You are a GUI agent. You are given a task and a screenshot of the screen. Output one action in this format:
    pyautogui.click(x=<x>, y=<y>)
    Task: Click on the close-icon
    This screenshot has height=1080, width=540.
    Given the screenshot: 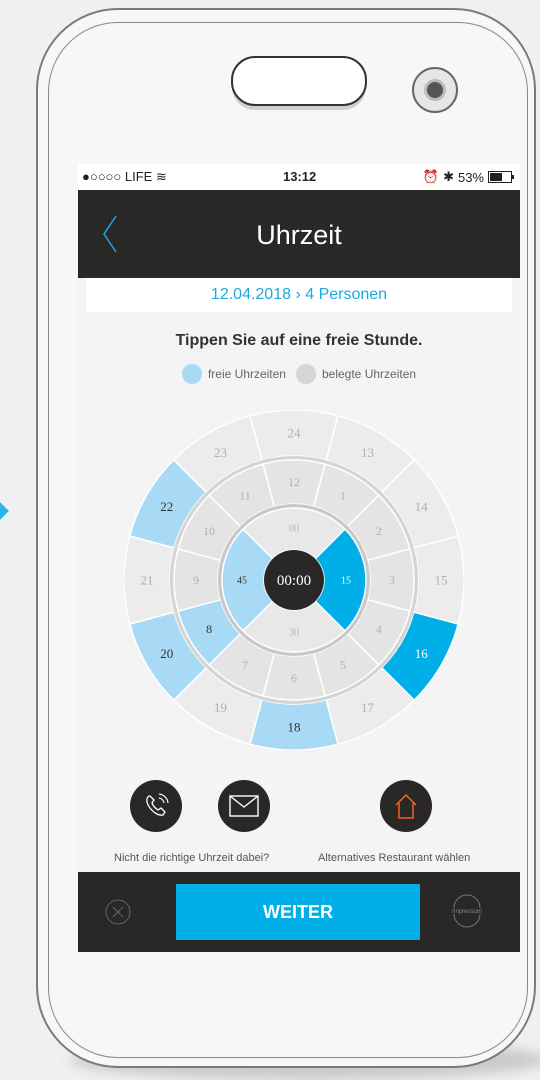 What is the action you would take?
    pyautogui.click(x=118, y=912)
    